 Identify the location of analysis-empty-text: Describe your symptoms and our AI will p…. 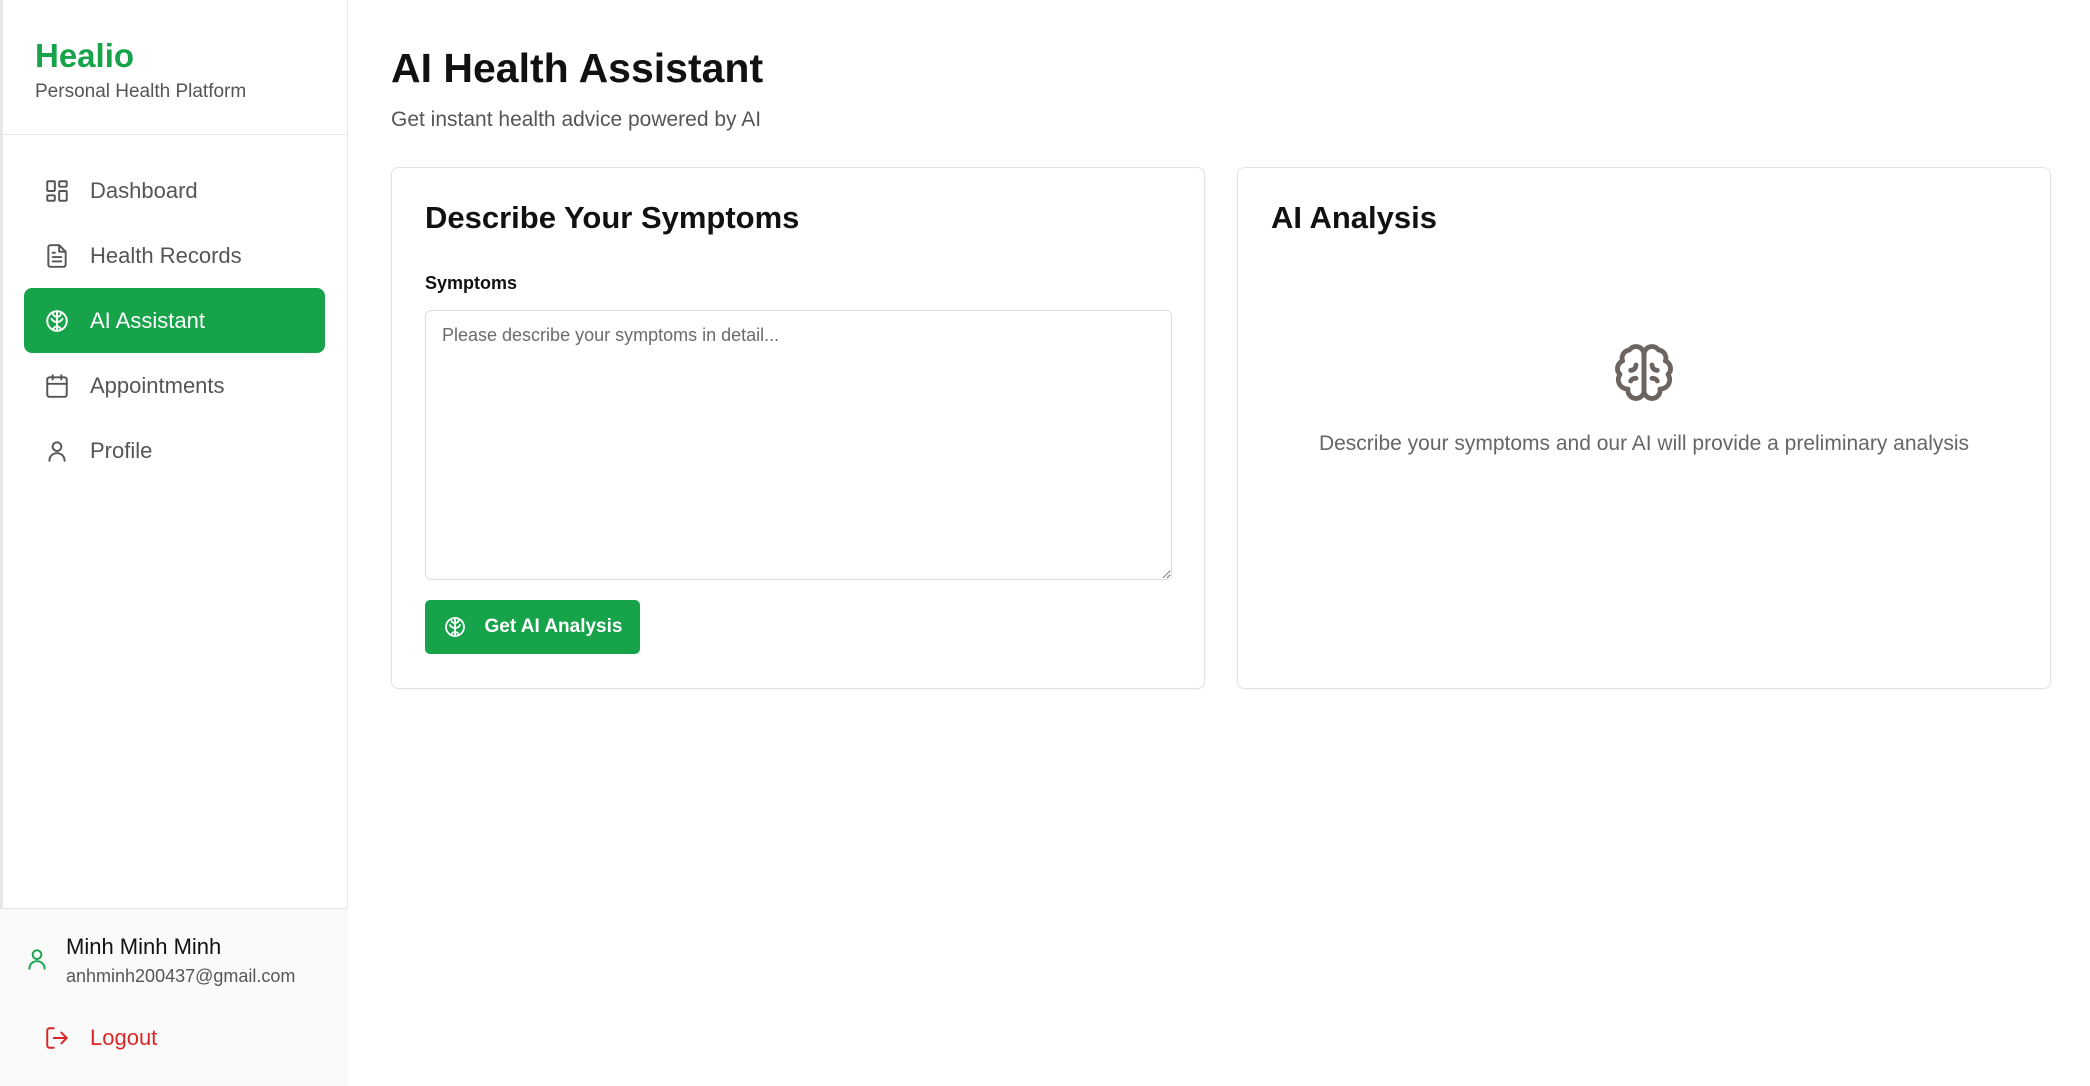
(1644, 443).